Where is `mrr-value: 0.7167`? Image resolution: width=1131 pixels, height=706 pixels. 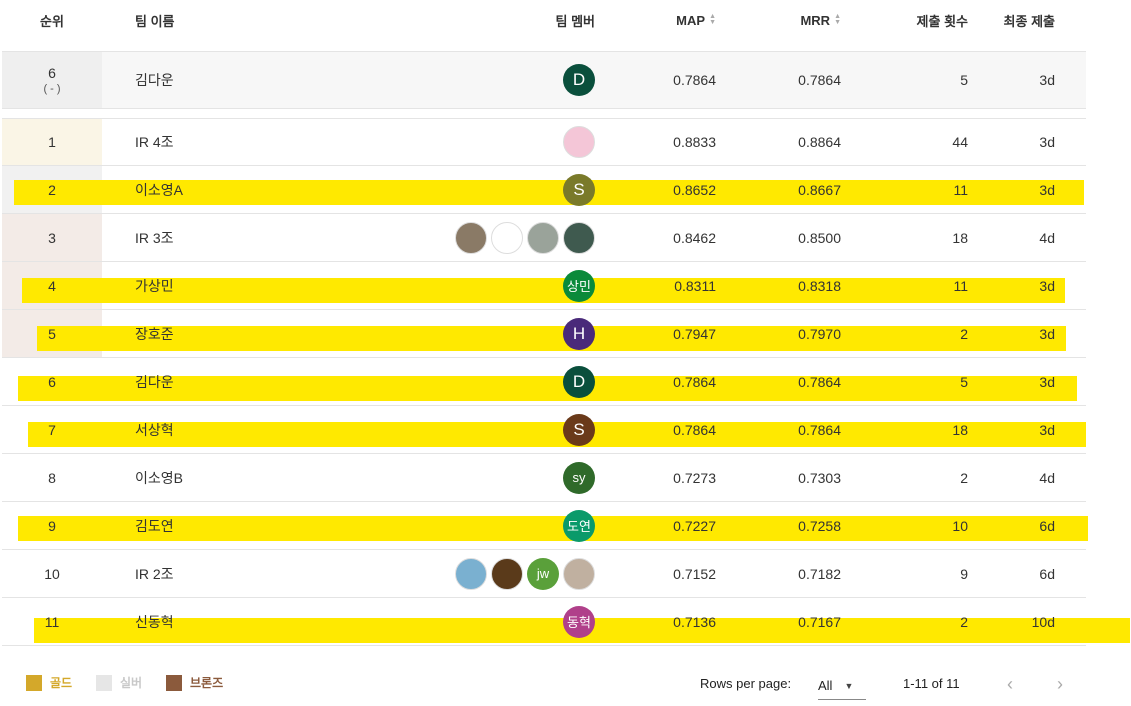
mrr-value: 0.7167 is located at coordinates (819, 621).